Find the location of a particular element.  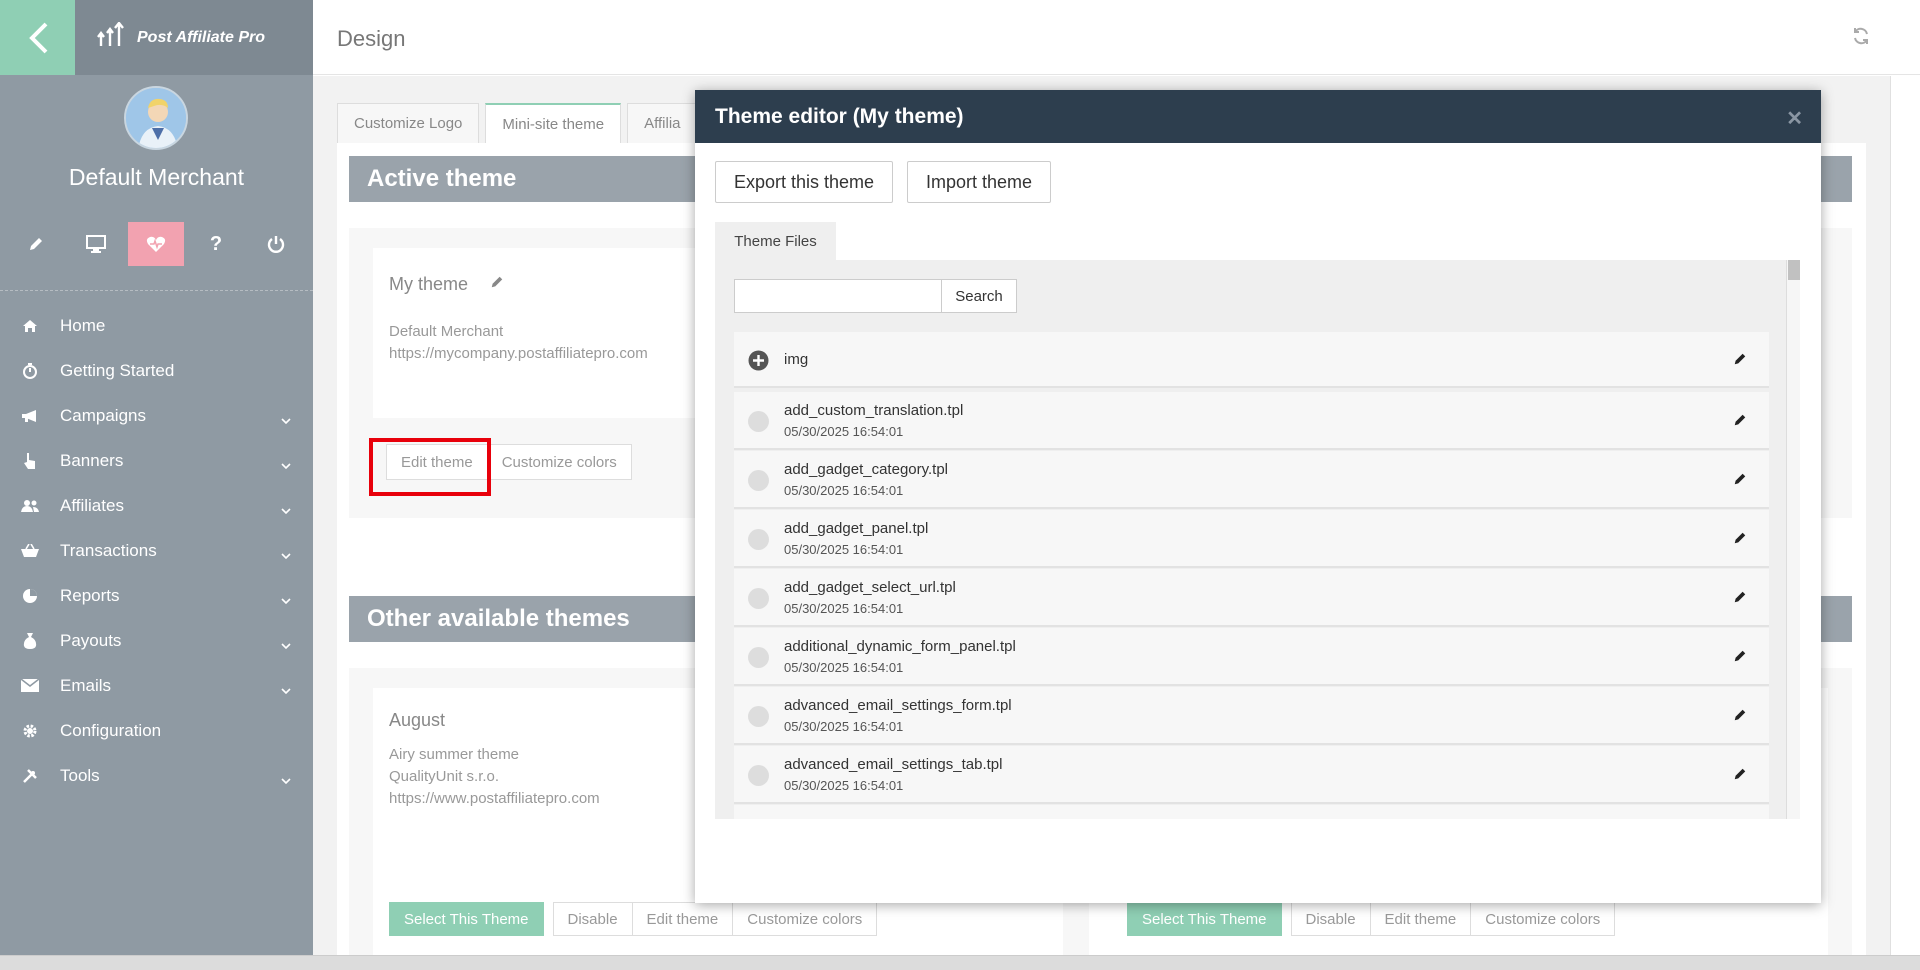

tab-theme-files: Theme Files is located at coordinates (775, 241).